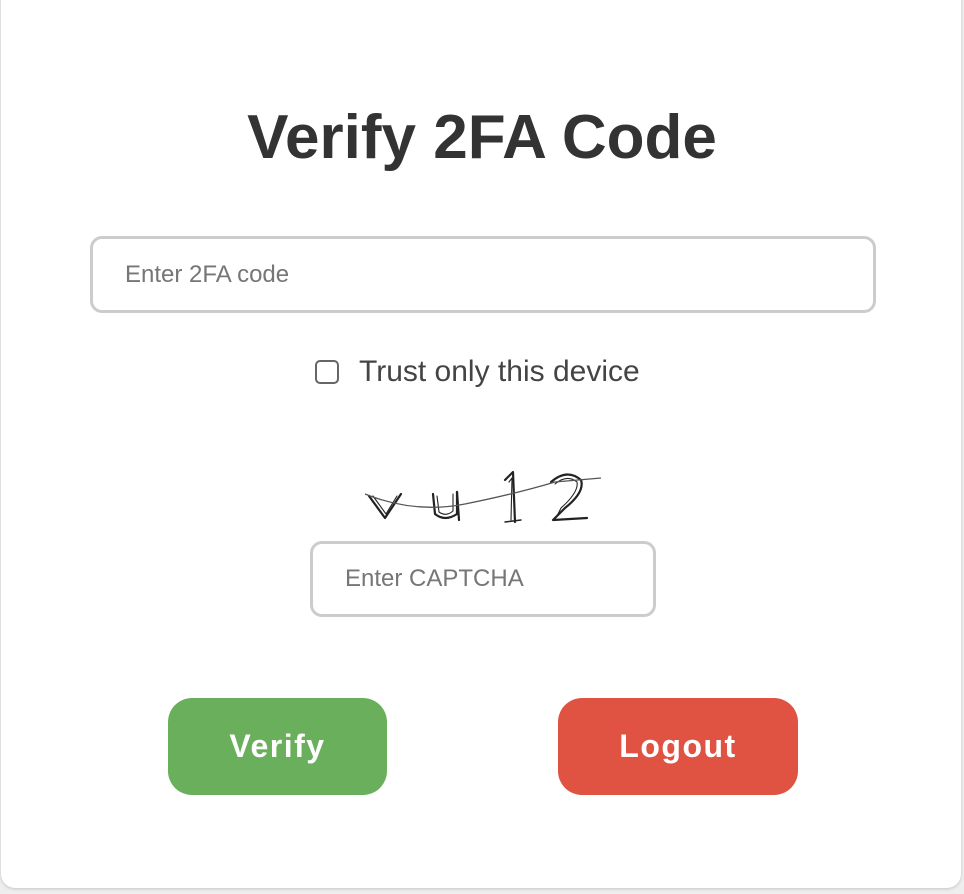 The height and width of the screenshot is (894, 964). Describe the element at coordinates (277, 746) in the screenshot. I see `verify-button: Verify` at that location.